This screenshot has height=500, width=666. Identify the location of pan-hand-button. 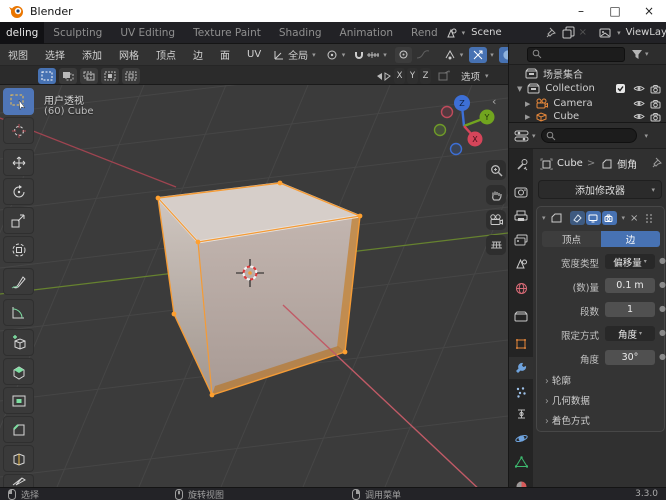
(496, 195).